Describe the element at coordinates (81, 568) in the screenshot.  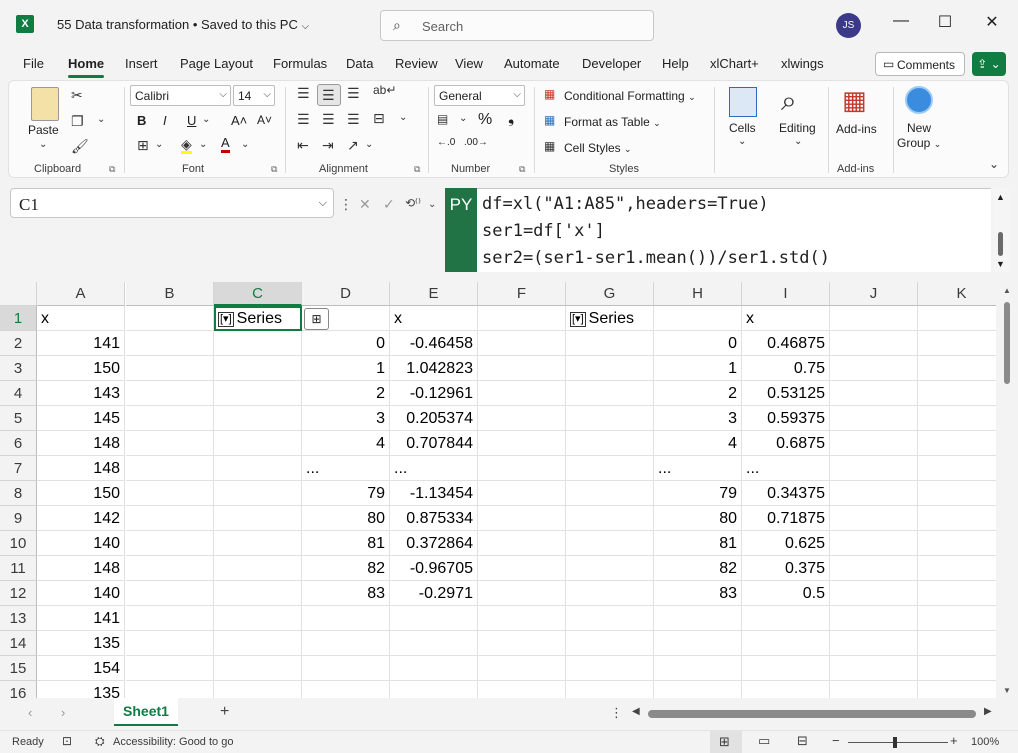
I see `cell: 148` at that location.